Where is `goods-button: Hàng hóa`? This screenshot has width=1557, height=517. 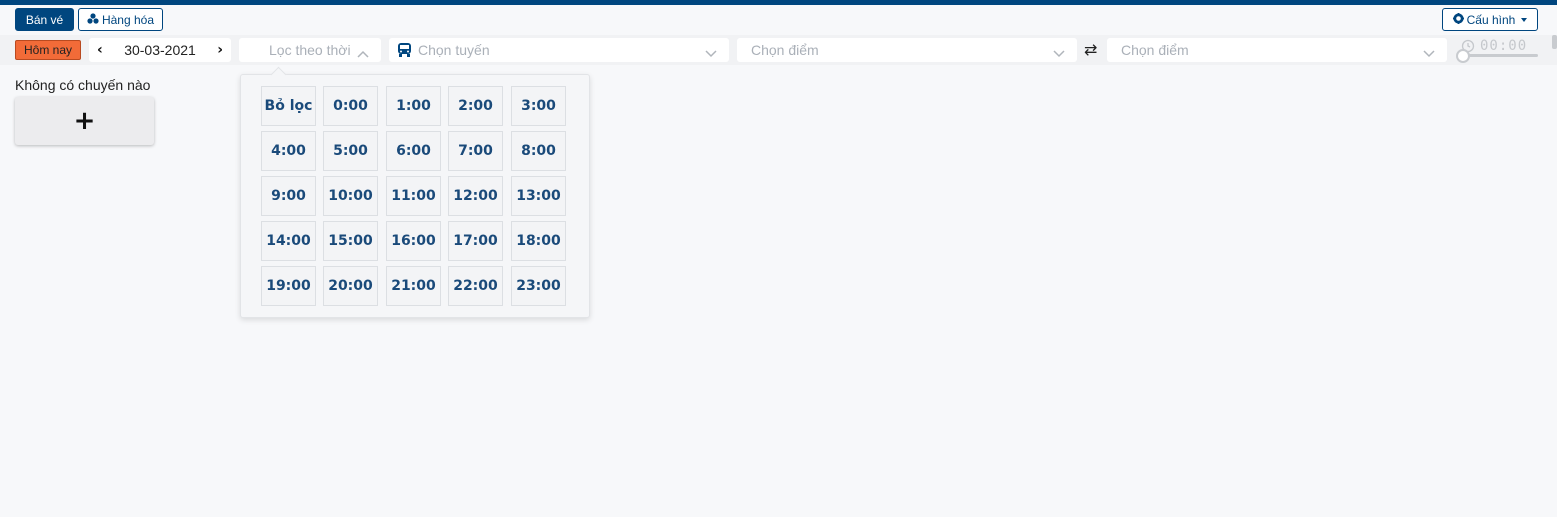 goods-button: Hàng hóa is located at coordinates (120, 19).